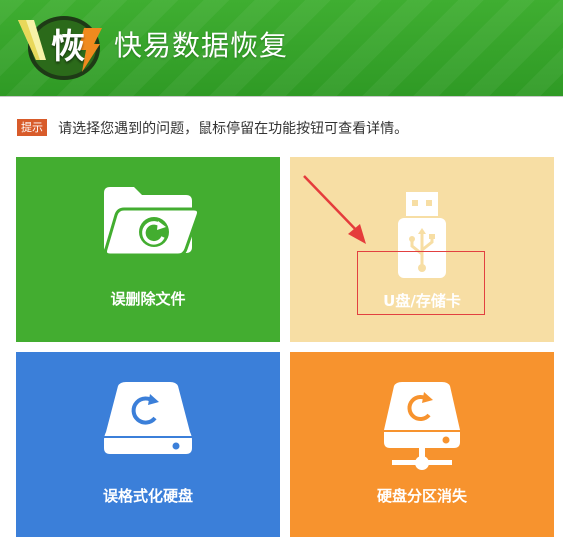 The image size is (563, 537). I want to click on hard-drive-refresh-icon, so click(148, 418).